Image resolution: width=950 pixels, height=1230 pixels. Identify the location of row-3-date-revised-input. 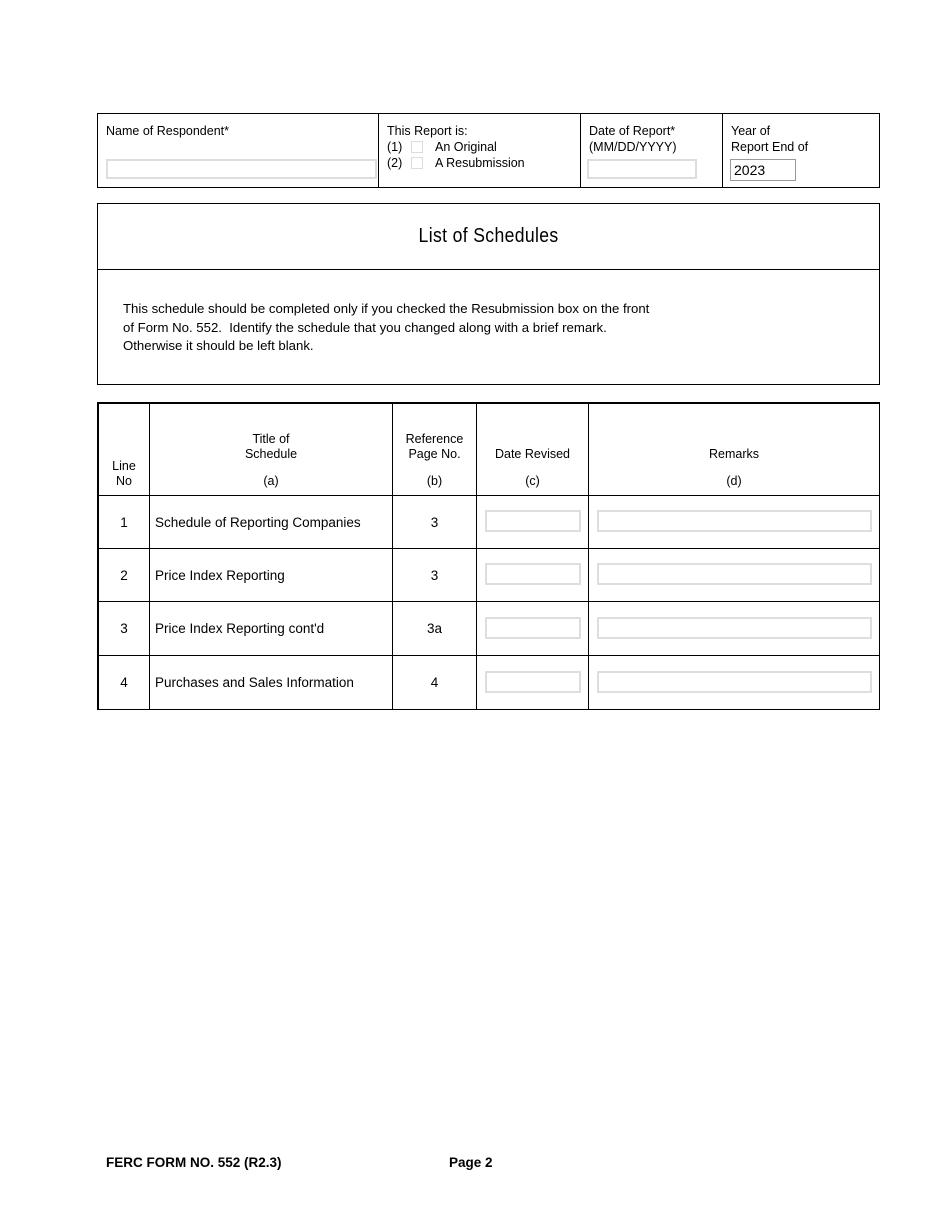
(532, 627).